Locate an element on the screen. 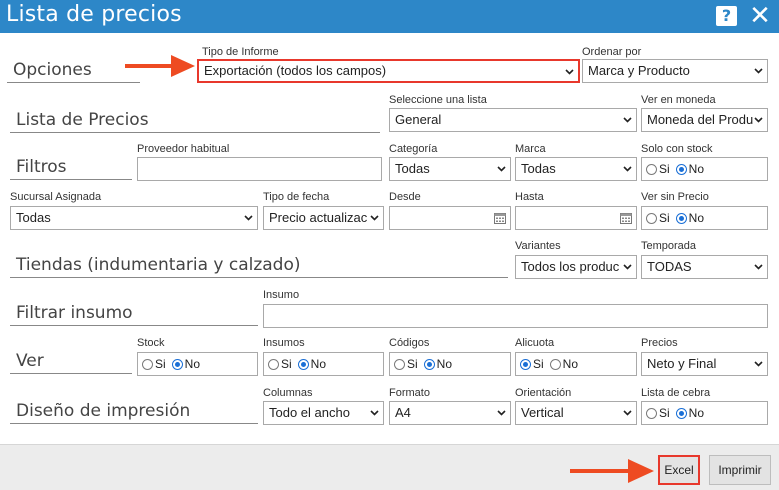  section-diseno-impresion: Diseño de impresión is located at coordinates (134, 412).